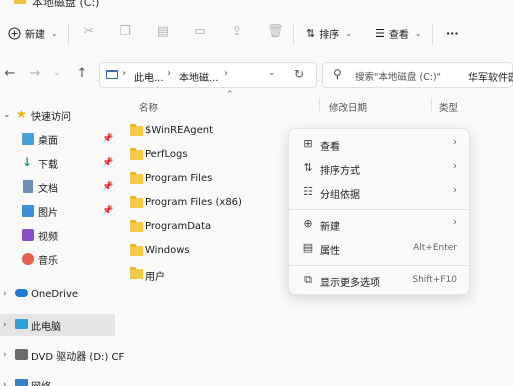 Image resolution: width=513 pixels, height=386 pixels. I want to click on sidebar-item-desktop: 桌面 📌, so click(57, 139).